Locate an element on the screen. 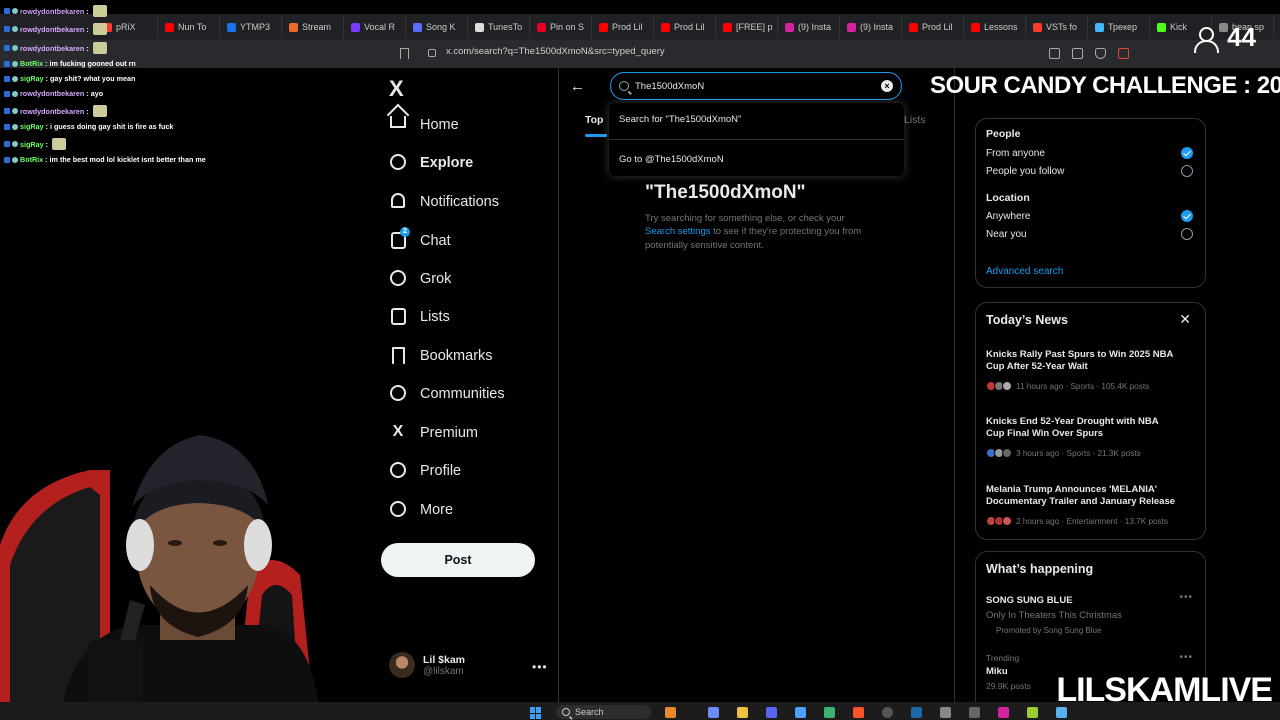  back-arrow-icon: ← is located at coordinates (577, 86).